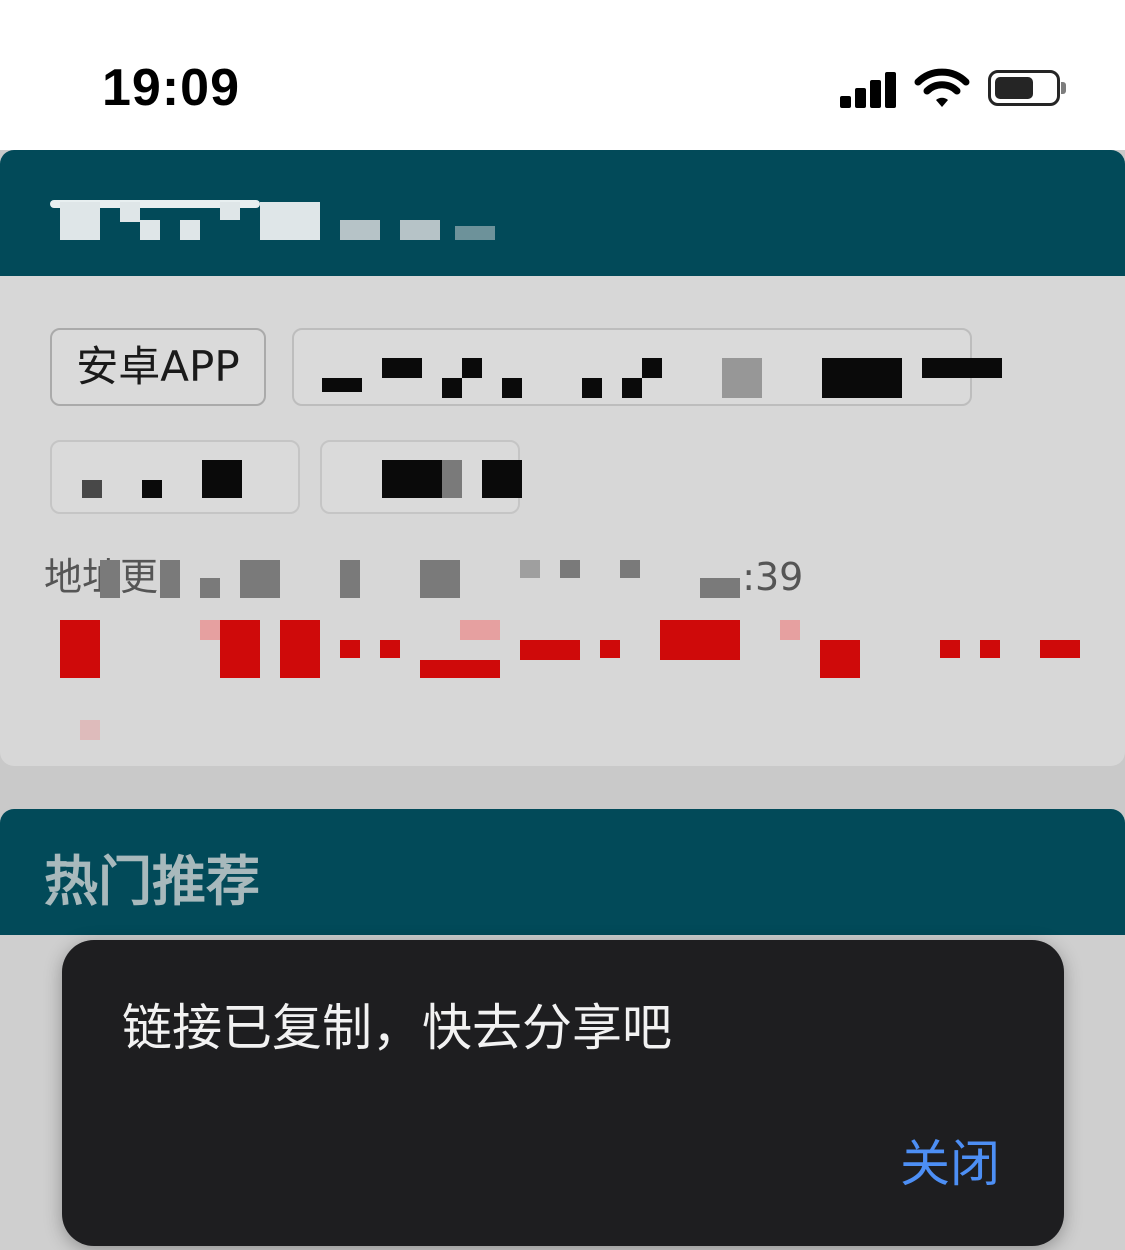 The image size is (1125, 1250). I want to click on close-button: 关闭, so click(950, 1160).